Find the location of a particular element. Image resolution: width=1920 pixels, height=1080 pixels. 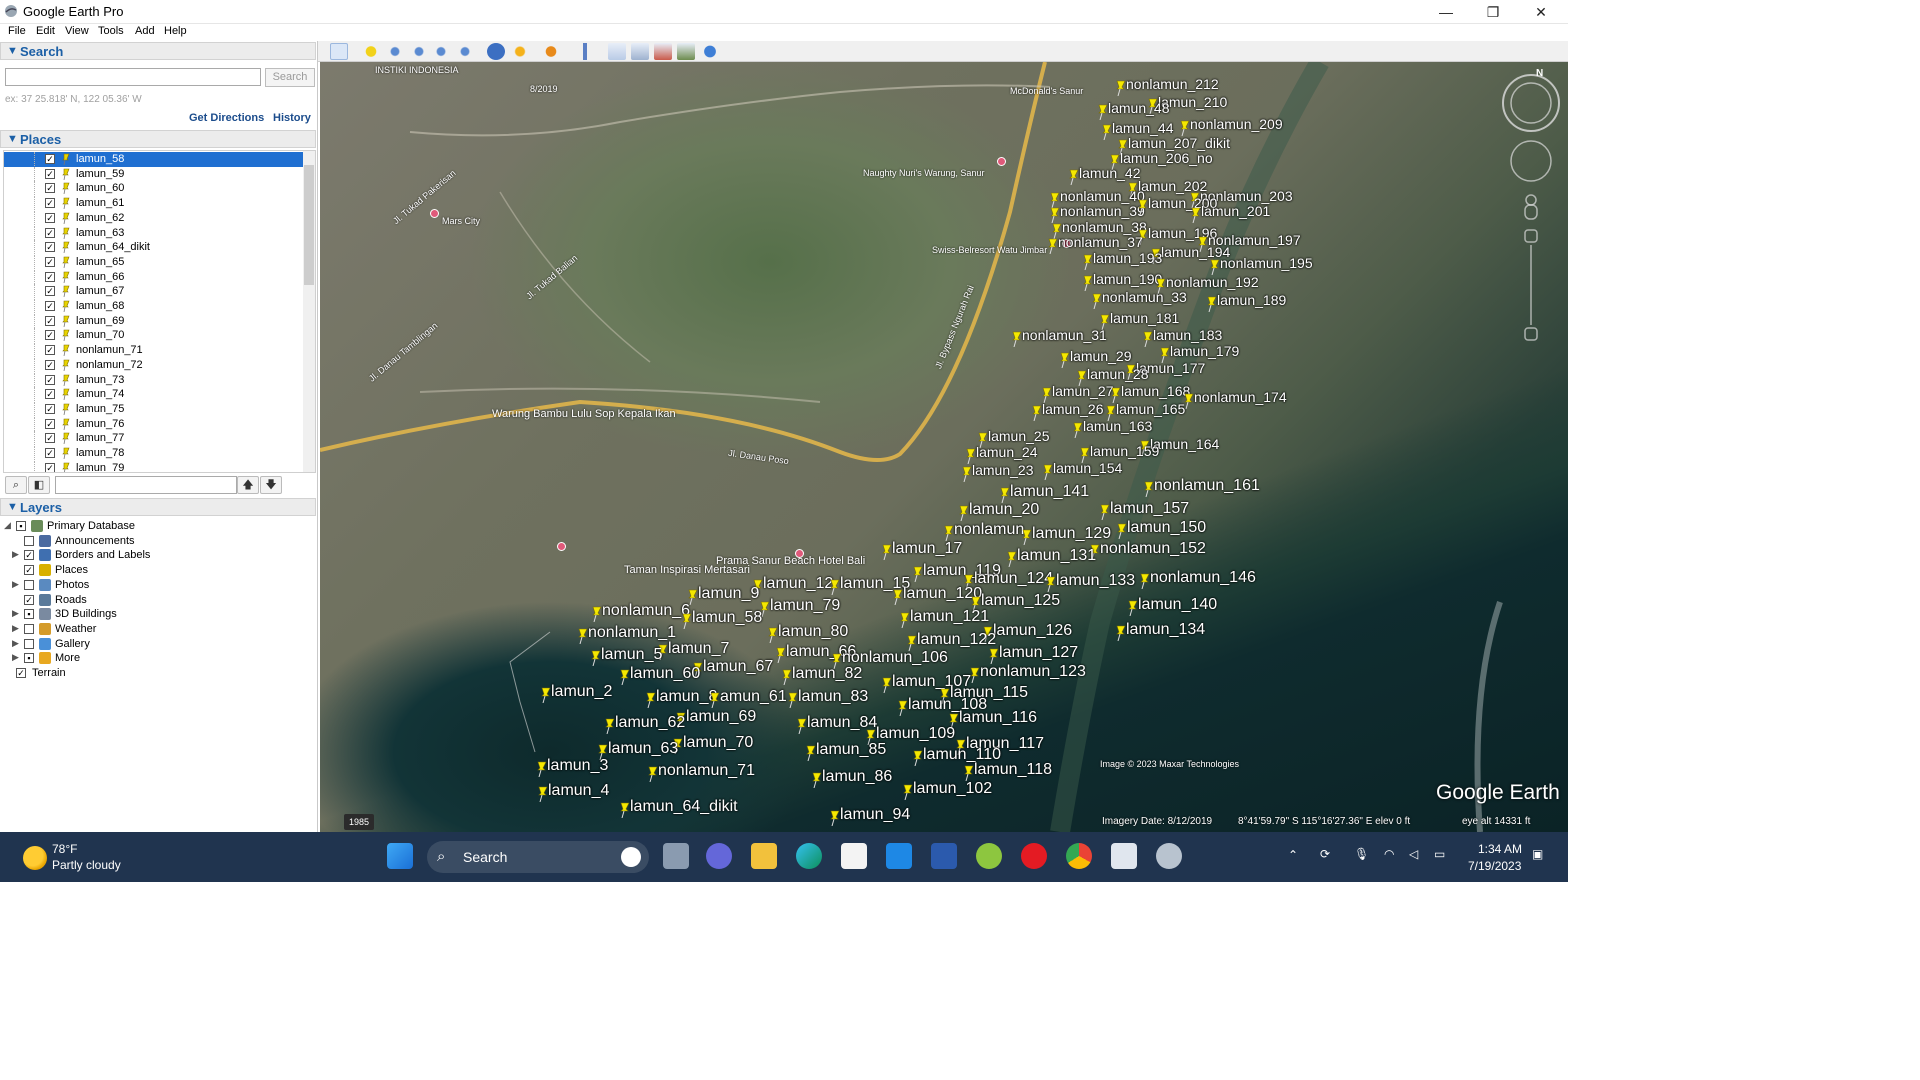

placemark-label: lamun_207_dikit is located at coordinates (1179, 143).